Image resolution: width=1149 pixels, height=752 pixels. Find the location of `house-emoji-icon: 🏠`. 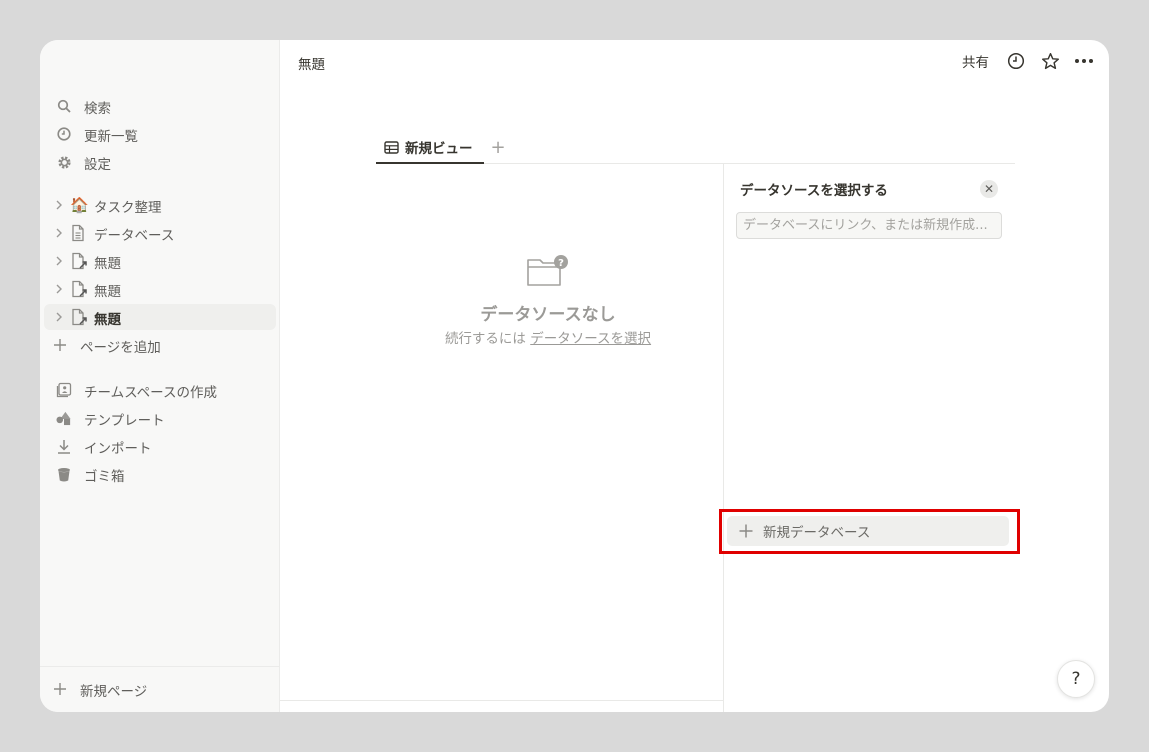

house-emoji-icon: 🏠 is located at coordinates (79, 205).